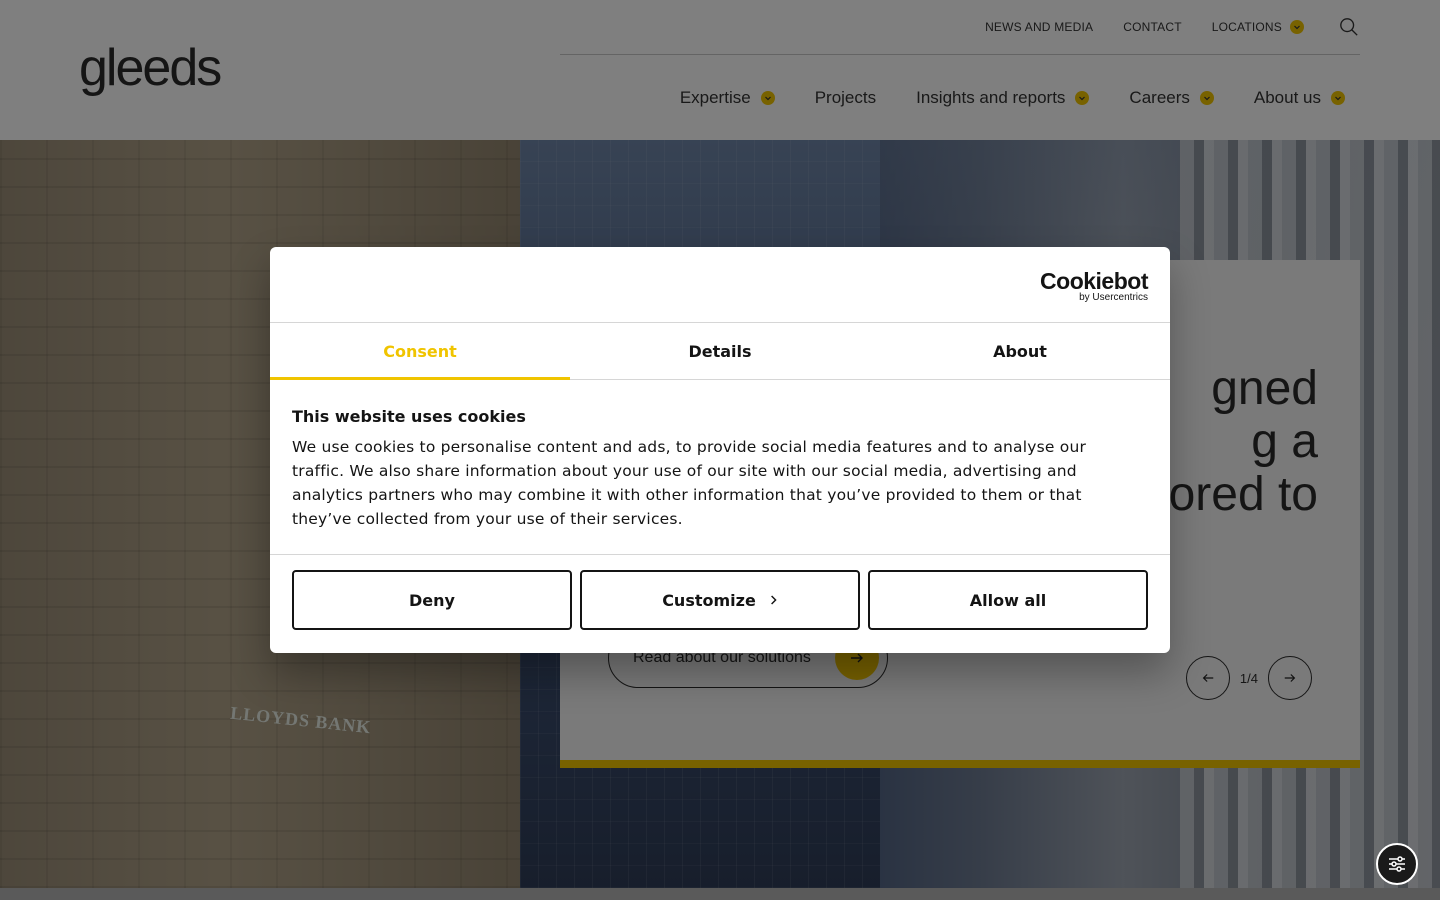  I want to click on tab-consent: Consent, so click(420, 351).